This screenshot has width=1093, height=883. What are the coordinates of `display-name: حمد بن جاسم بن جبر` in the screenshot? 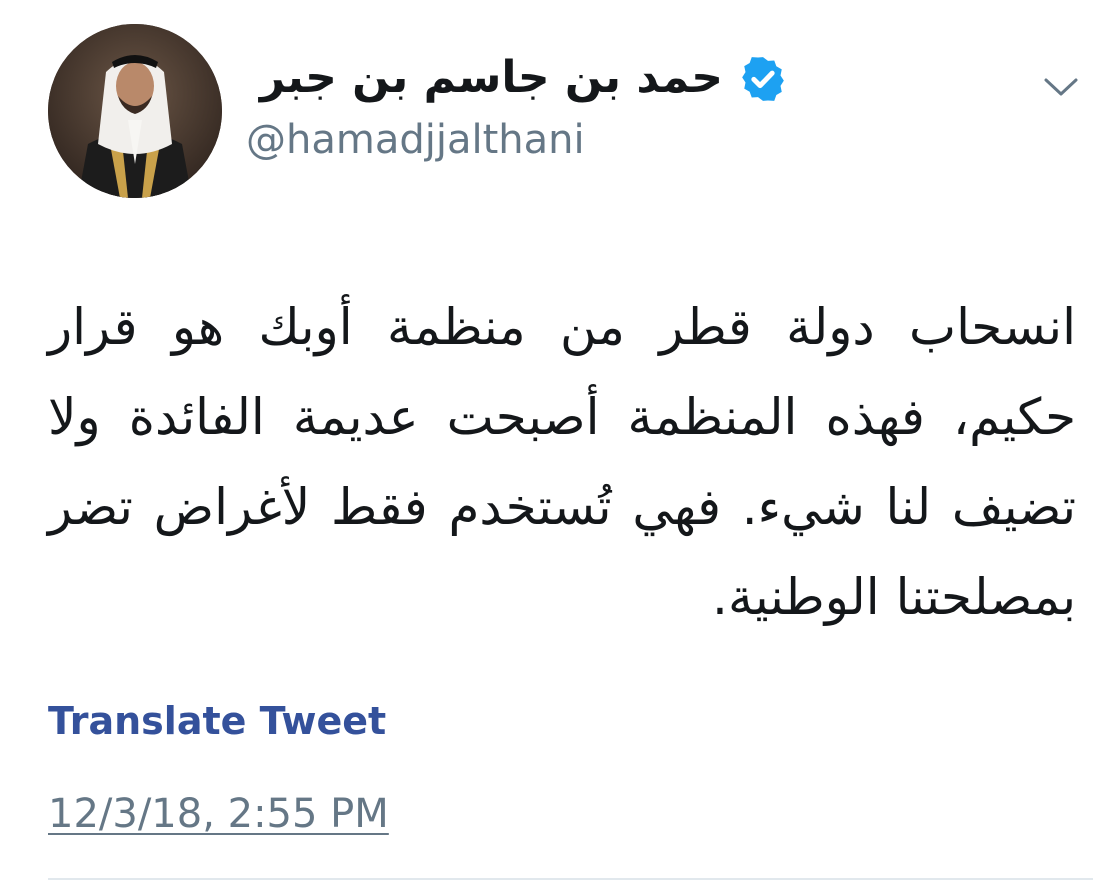 It's located at (491, 78).